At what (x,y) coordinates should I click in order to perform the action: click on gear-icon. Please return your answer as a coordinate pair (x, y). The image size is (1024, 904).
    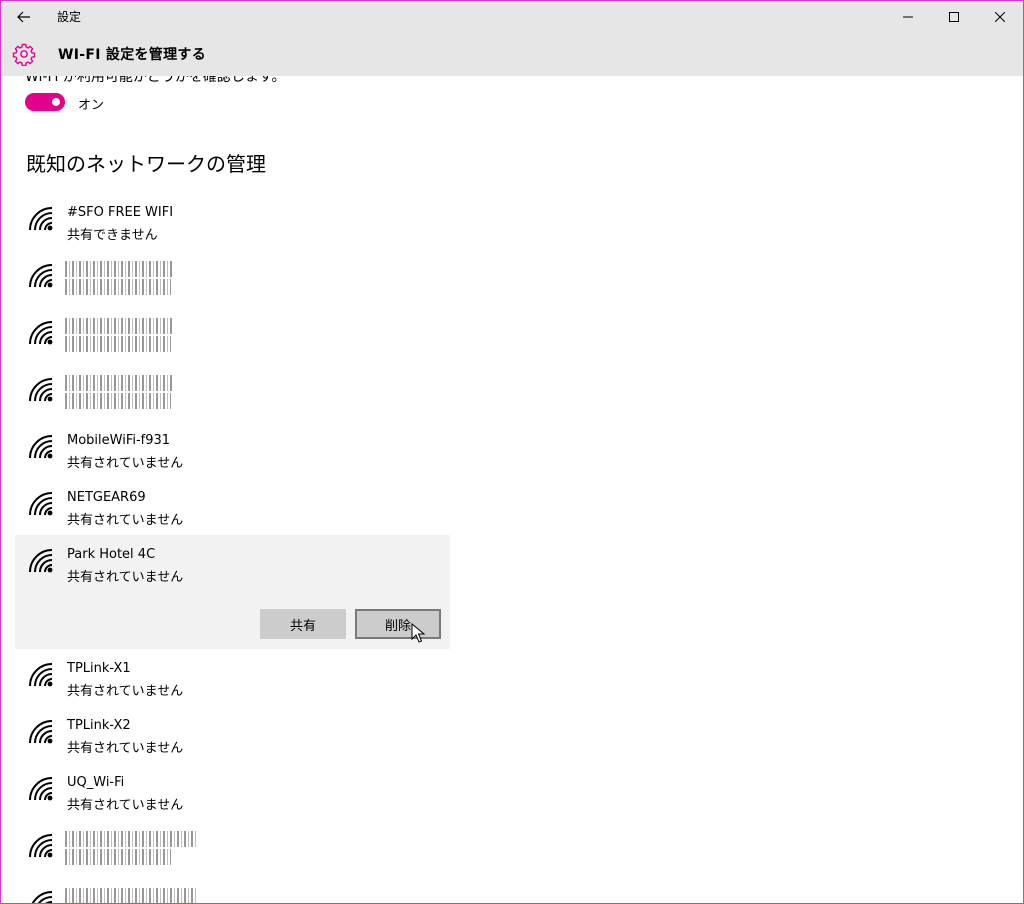
    Looking at the image, I should click on (24, 54).